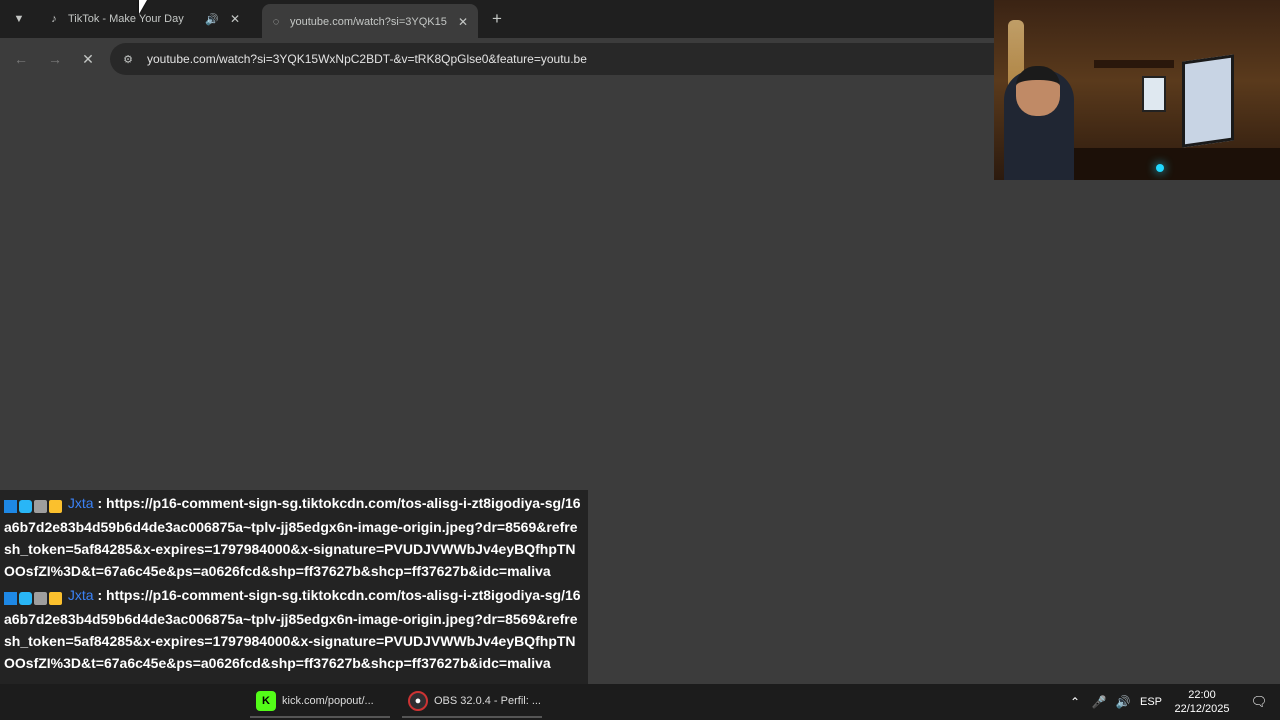  Describe the element at coordinates (128, 59) in the screenshot. I see `site-info-icon: ⚙` at that location.